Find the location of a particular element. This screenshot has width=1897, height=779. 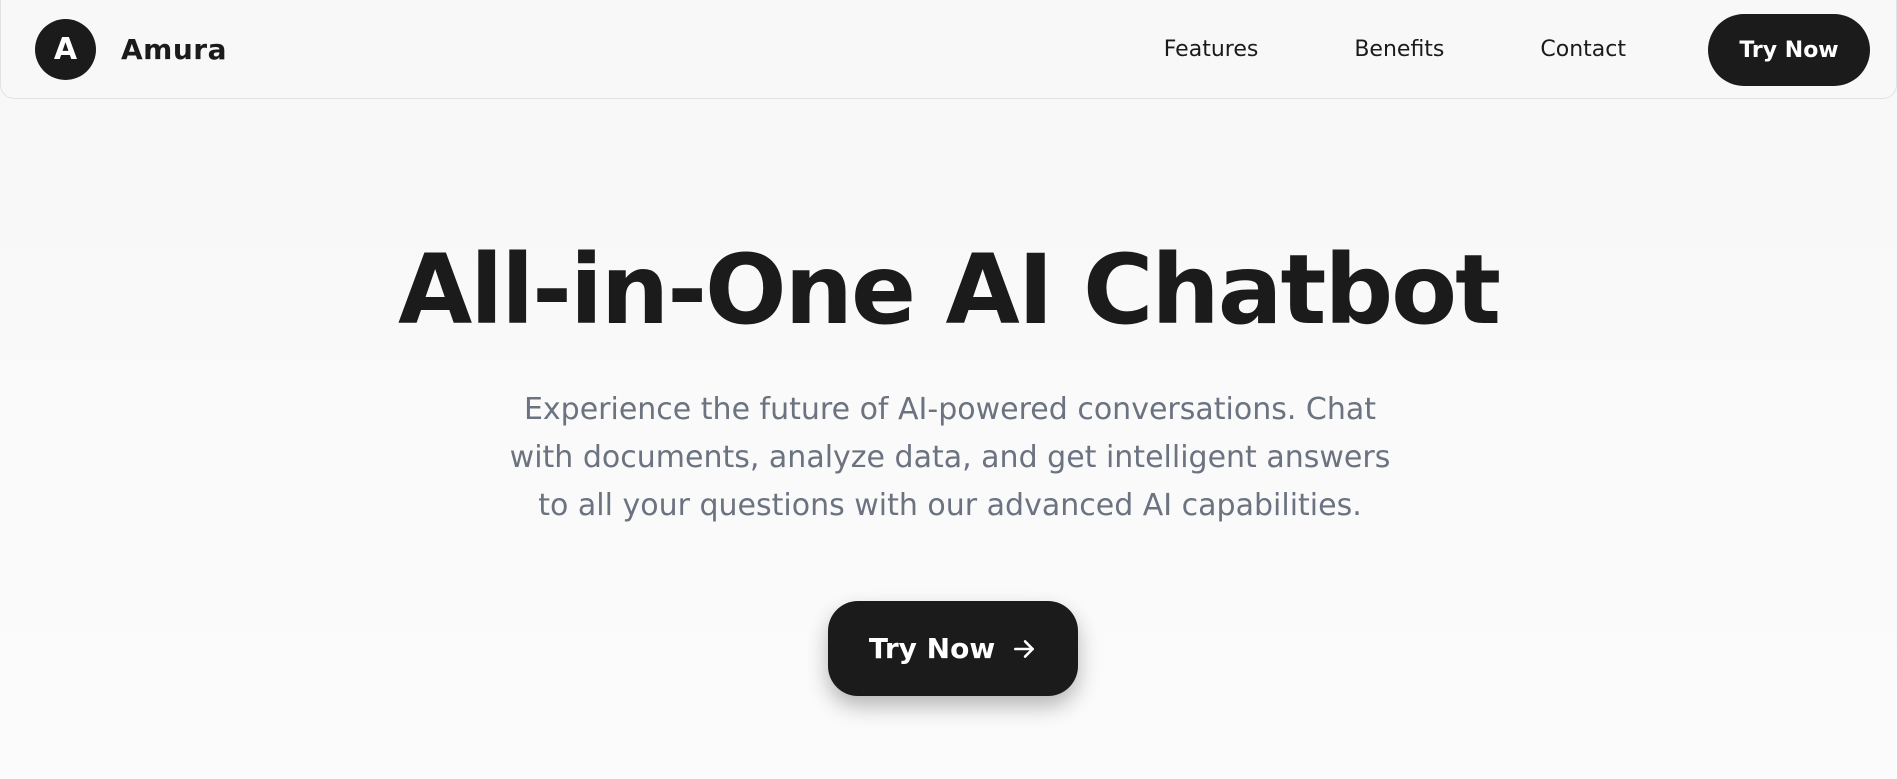

nav-link-features: Features is located at coordinates (1211, 49).